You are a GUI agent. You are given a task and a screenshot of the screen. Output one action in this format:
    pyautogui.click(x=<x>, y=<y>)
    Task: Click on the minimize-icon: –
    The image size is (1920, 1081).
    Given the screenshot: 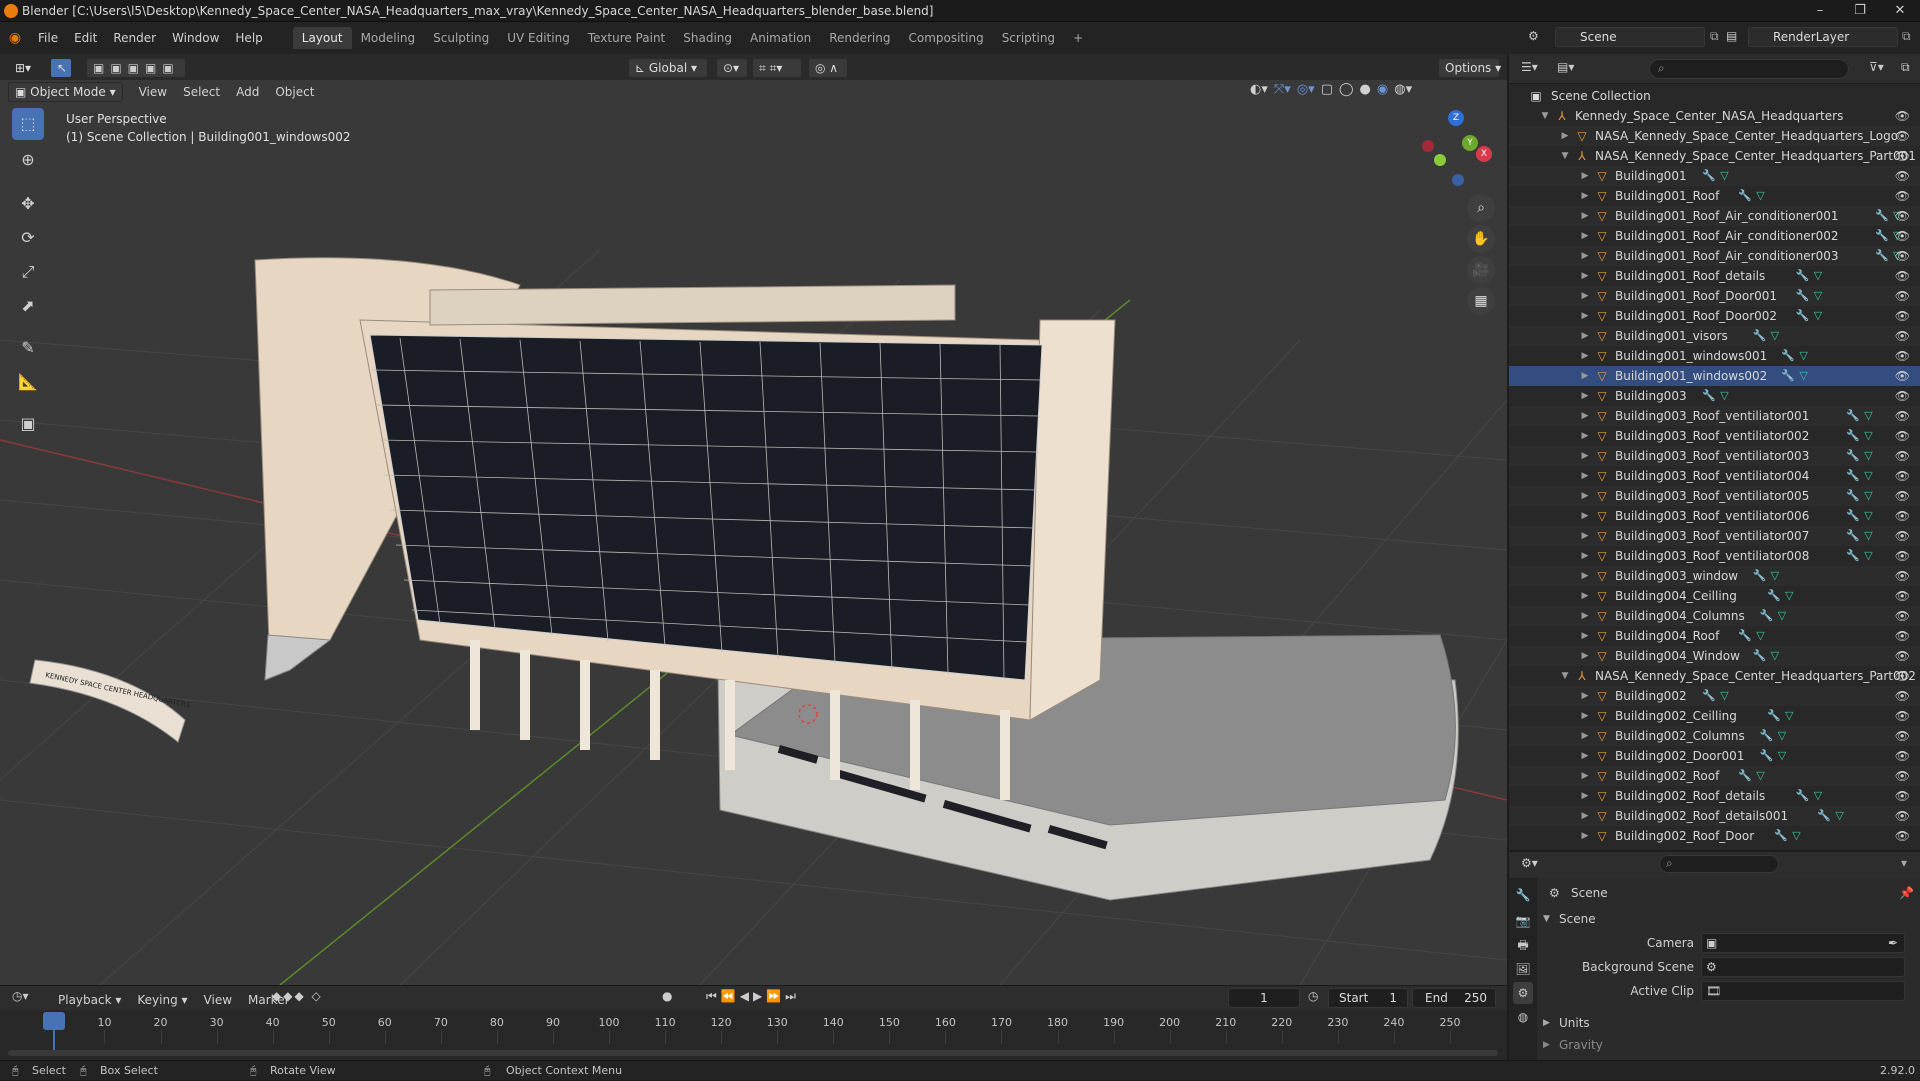 What is the action you would take?
    pyautogui.click(x=1820, y=11)
    